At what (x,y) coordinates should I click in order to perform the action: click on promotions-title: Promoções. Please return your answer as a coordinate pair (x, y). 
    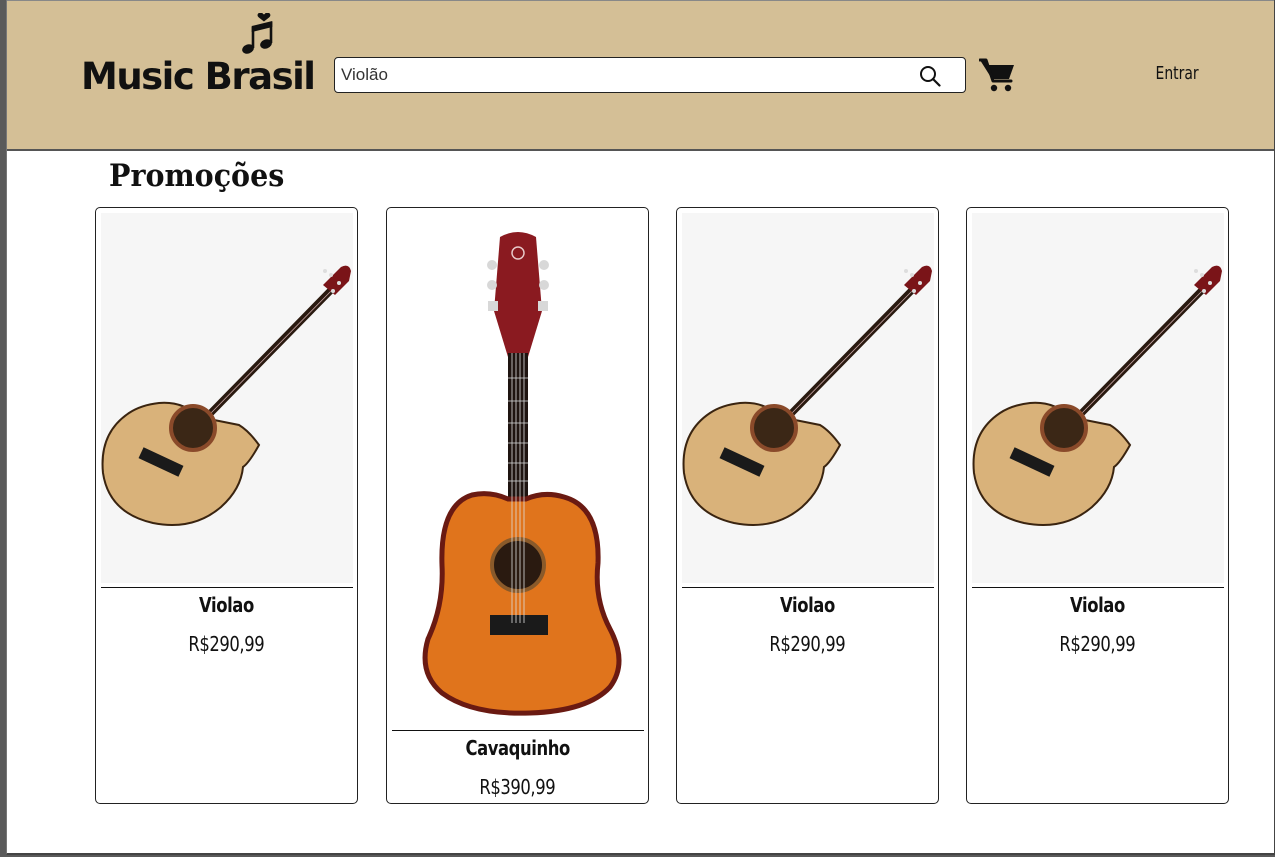
    Looking at the image, I should click on (197, 176).